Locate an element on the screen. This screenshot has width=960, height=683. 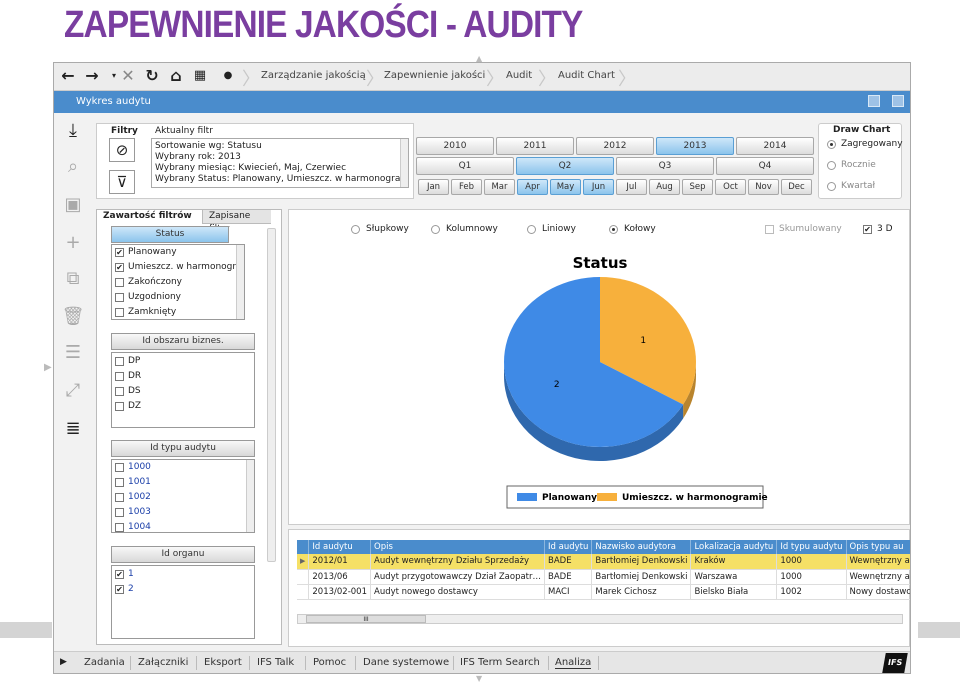
filter-panel-scrollbar is located at coordinates (271, 395).